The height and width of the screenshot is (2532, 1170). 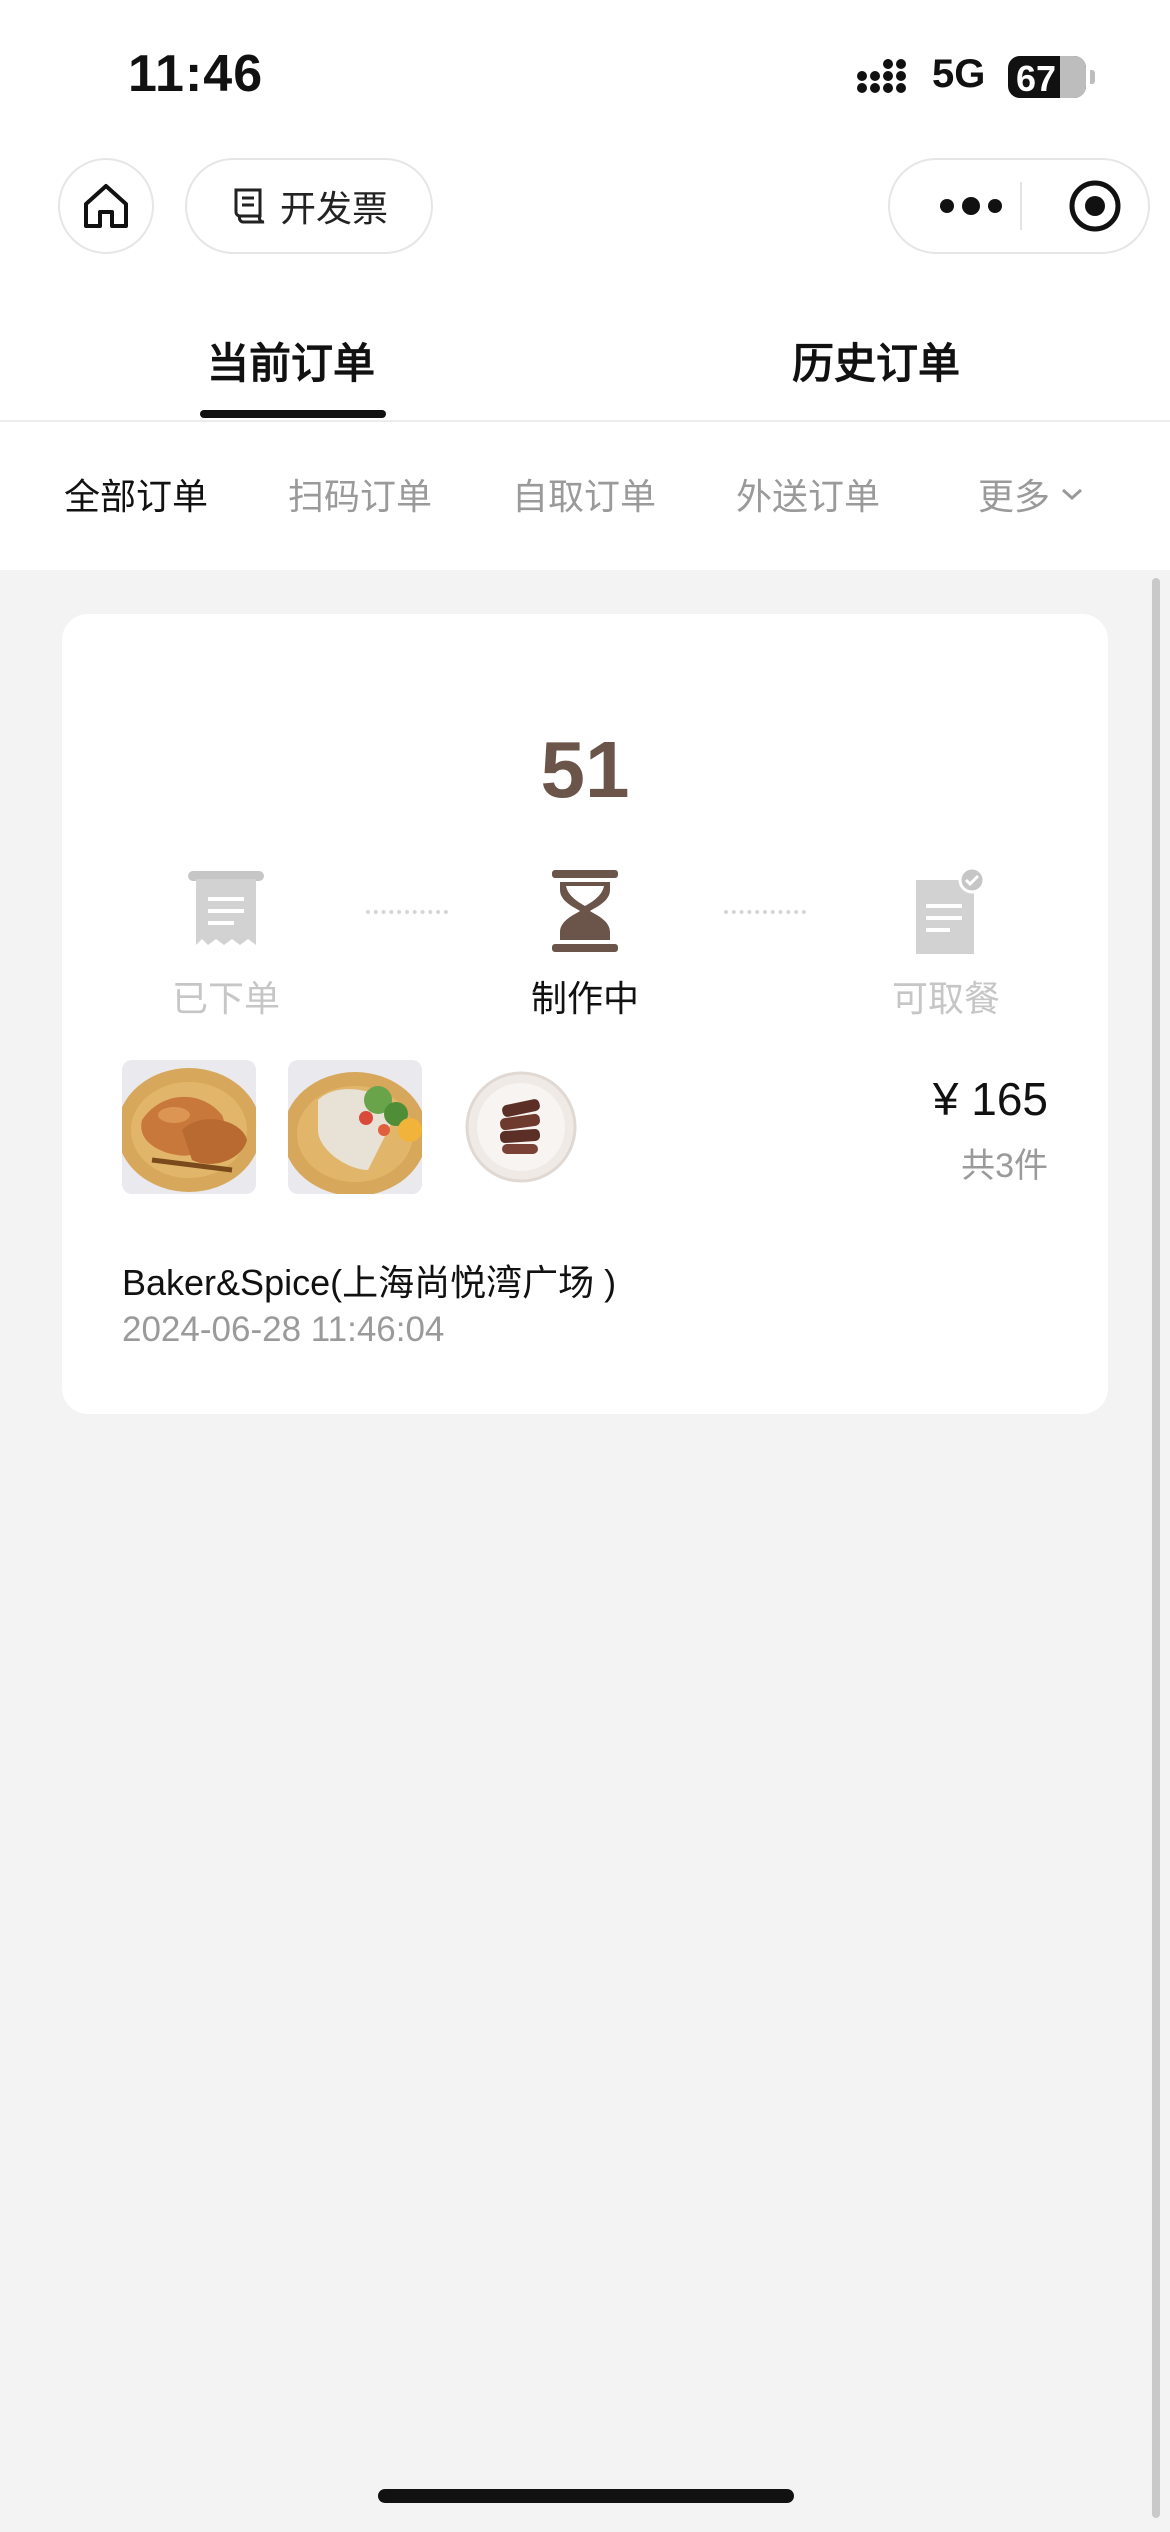 I want to click on more-dots-icon, so click(x=971, y=206).